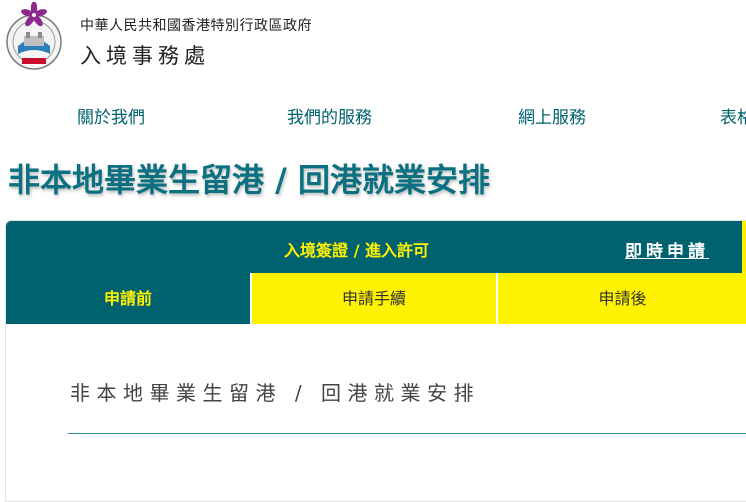  I want to click on nav-item-about-us: 關於我們, so click(111, 115).